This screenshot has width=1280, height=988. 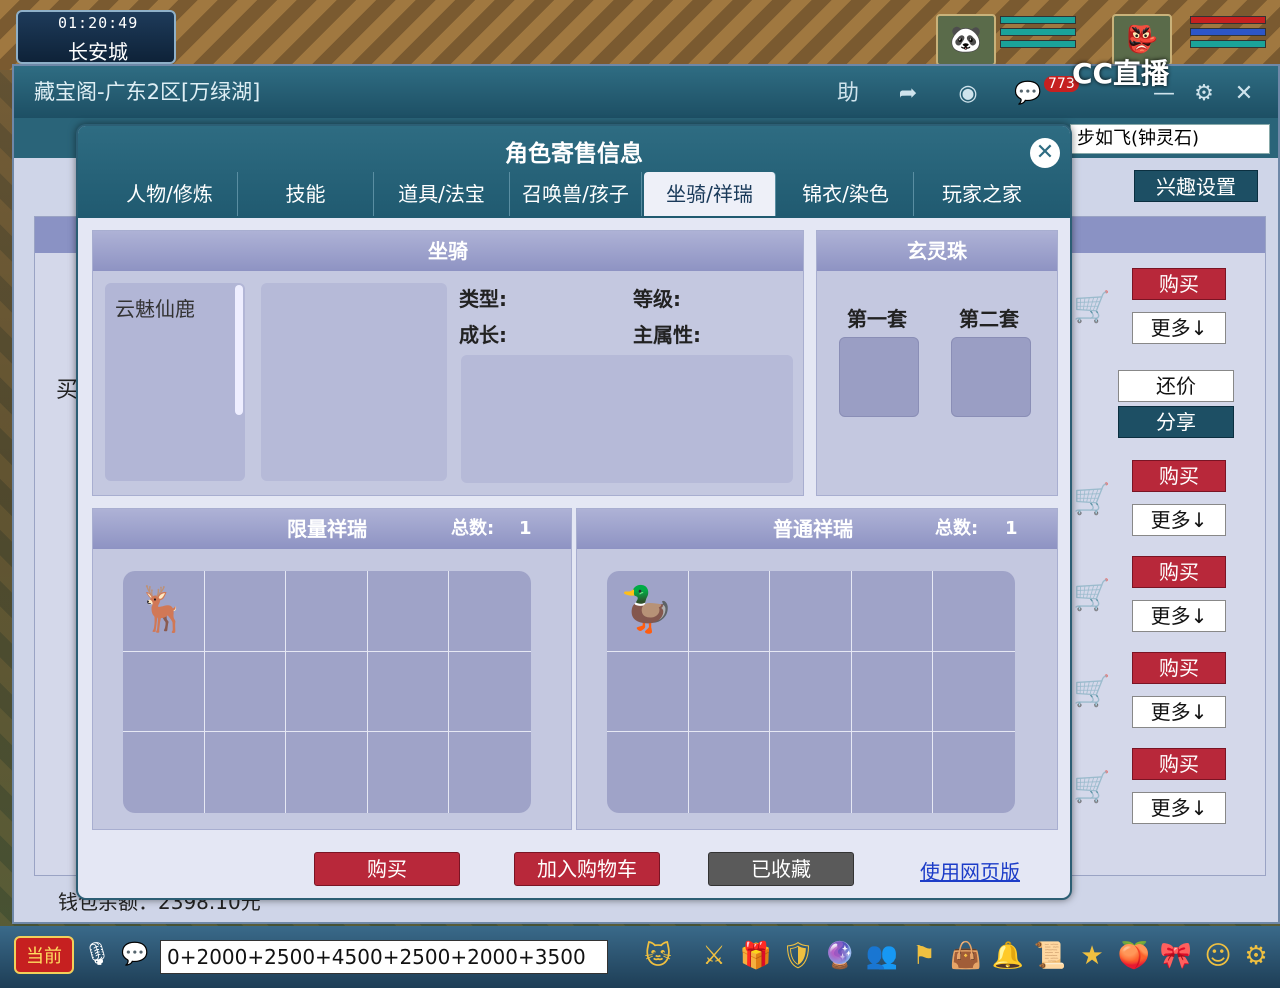 I want to click on duck-icon: 🦆, so click(x=647, y=611).